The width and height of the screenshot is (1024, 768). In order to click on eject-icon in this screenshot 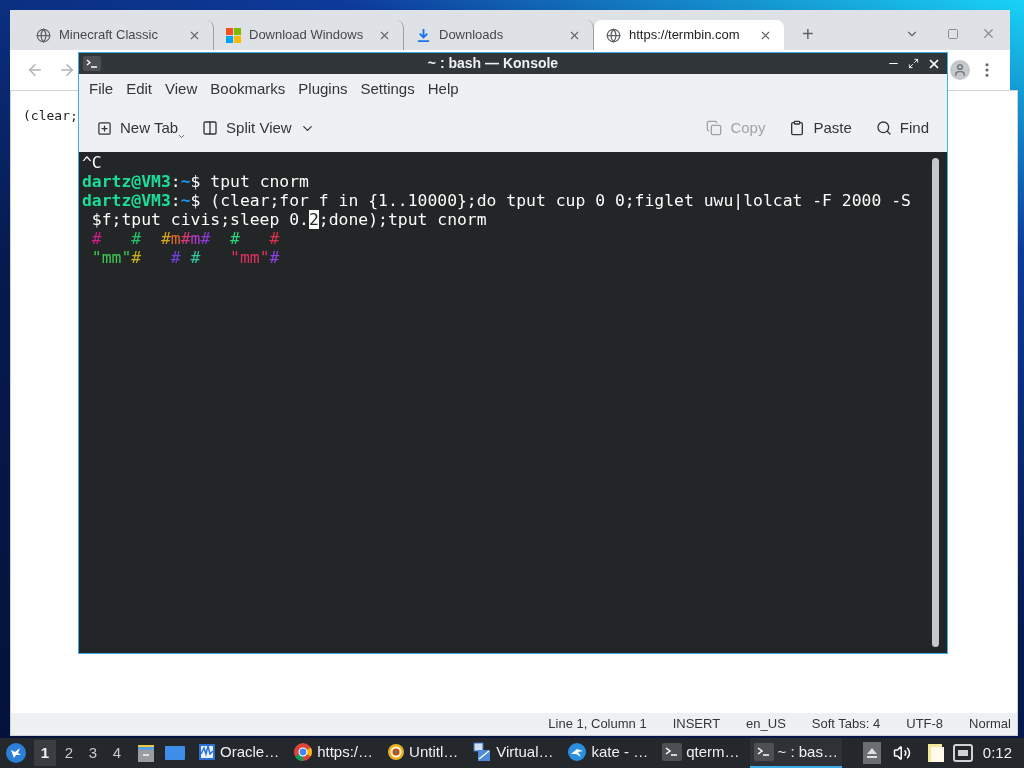, I will do `click(871, 753)`.